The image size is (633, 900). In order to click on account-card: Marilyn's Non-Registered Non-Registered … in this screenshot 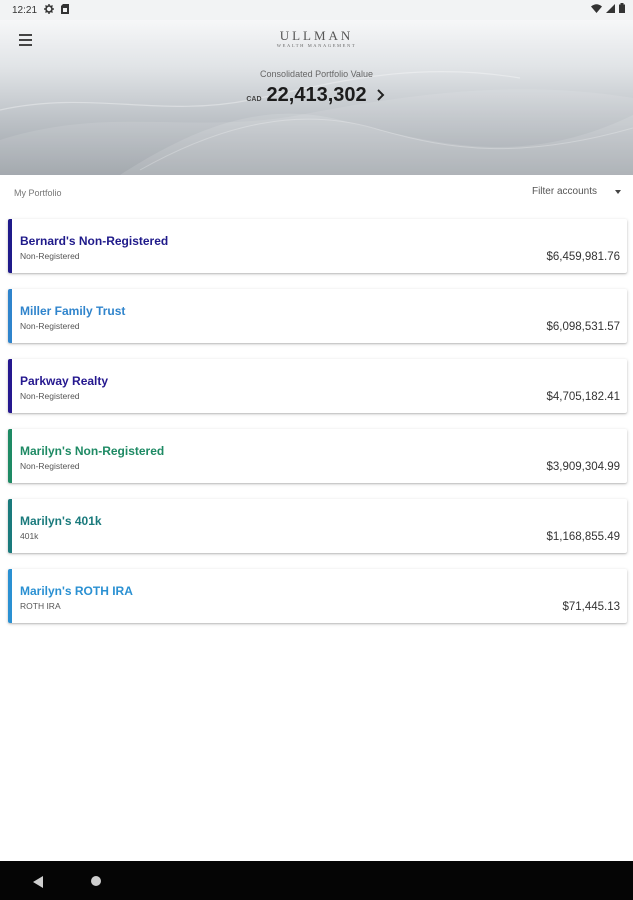, I will do `click(317, 456)`.